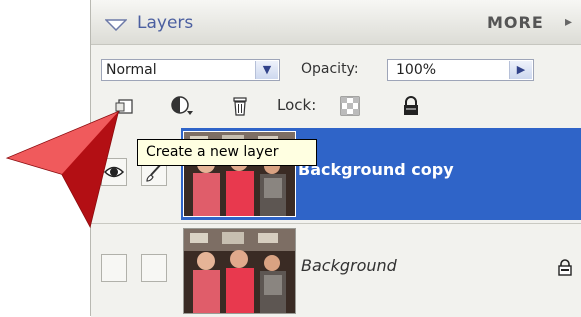 The height and width of the screenshot is (317, 581). Describe the element at coordinates (411, 106) in the screenshot. I see `lock-all-icon` at that location.